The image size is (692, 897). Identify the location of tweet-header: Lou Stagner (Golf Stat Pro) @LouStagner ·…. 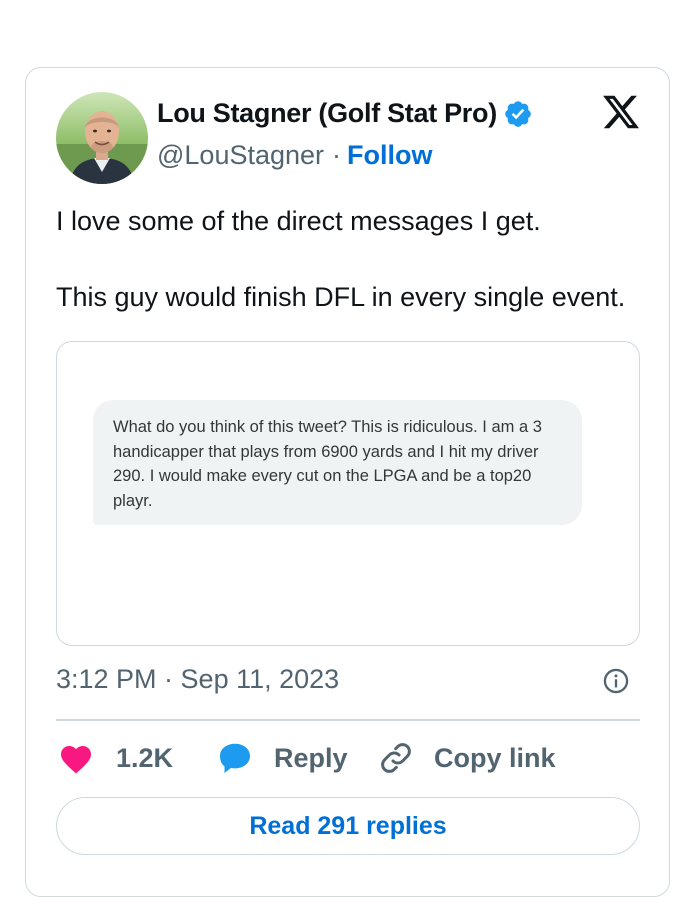
(348, 138).